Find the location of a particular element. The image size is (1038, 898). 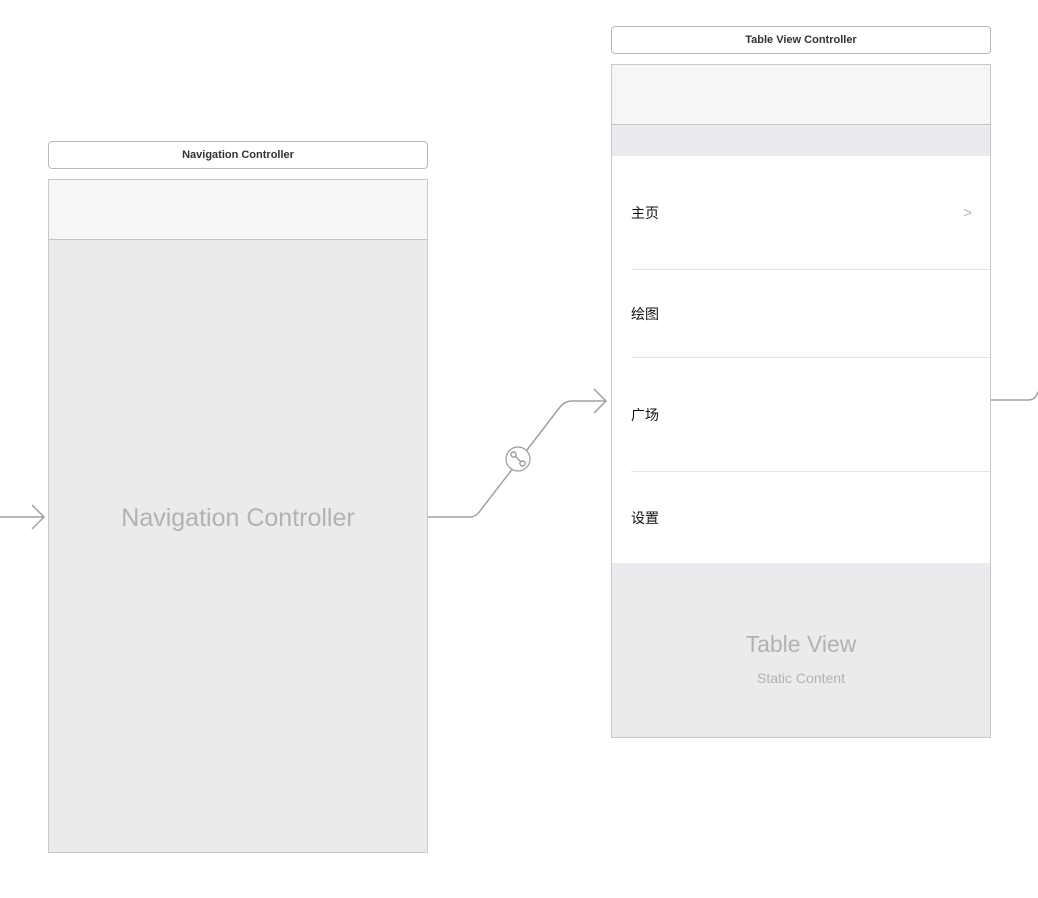

cell-label: 设置 is located at coordinates (645, 518).